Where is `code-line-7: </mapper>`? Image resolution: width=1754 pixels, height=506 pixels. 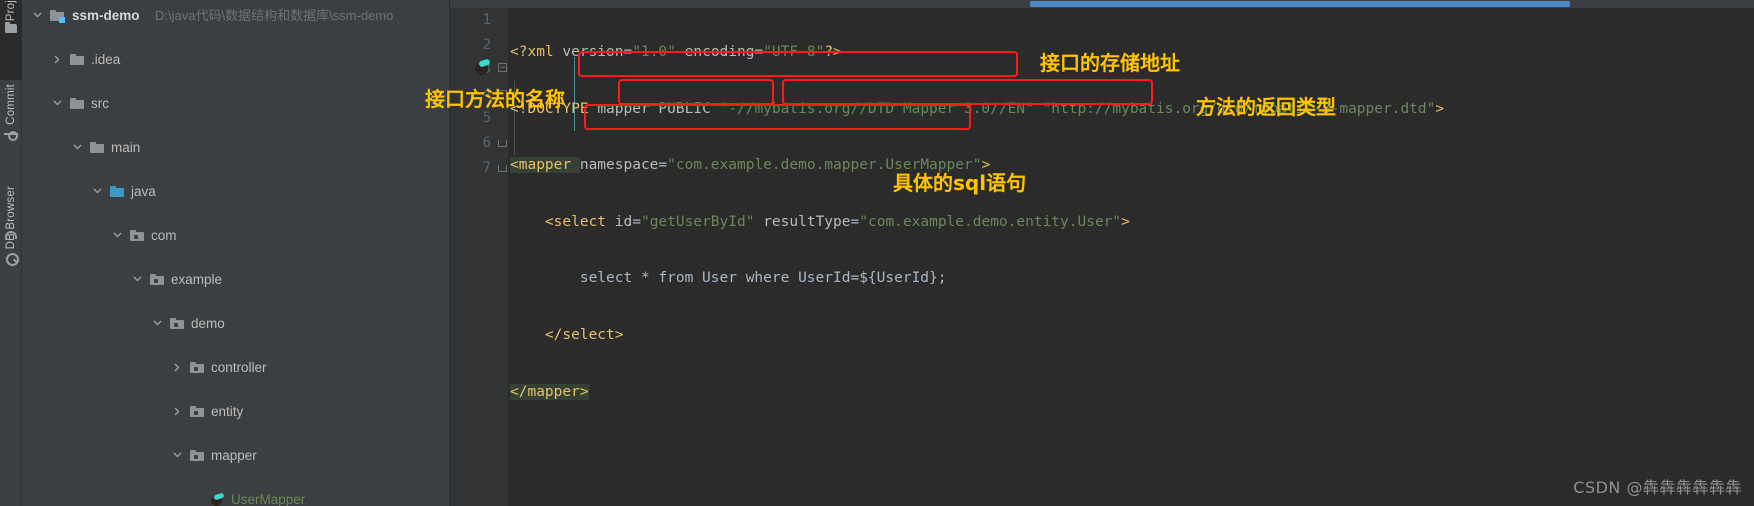
code-line-7: </mapper> is located at coordinates (549, 391).